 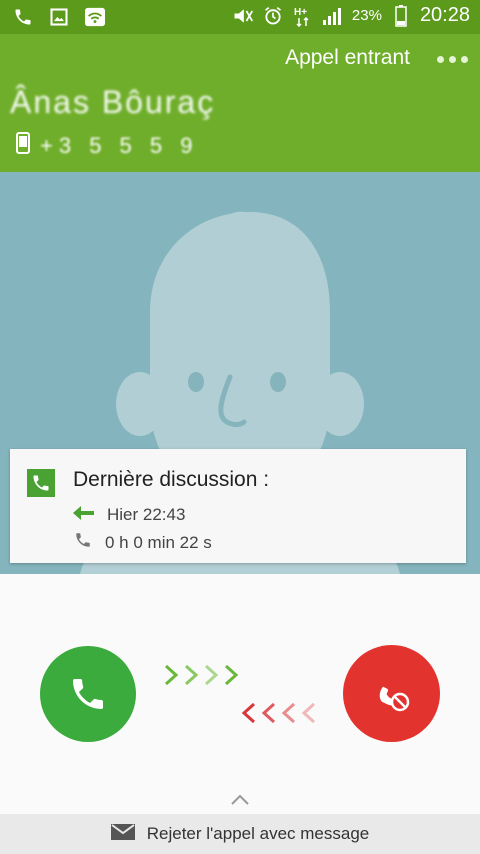 What do you see at coordinates (240, 802) in the screenshot?
I see `chevron-up-icon` at bounding box center [240, 802].